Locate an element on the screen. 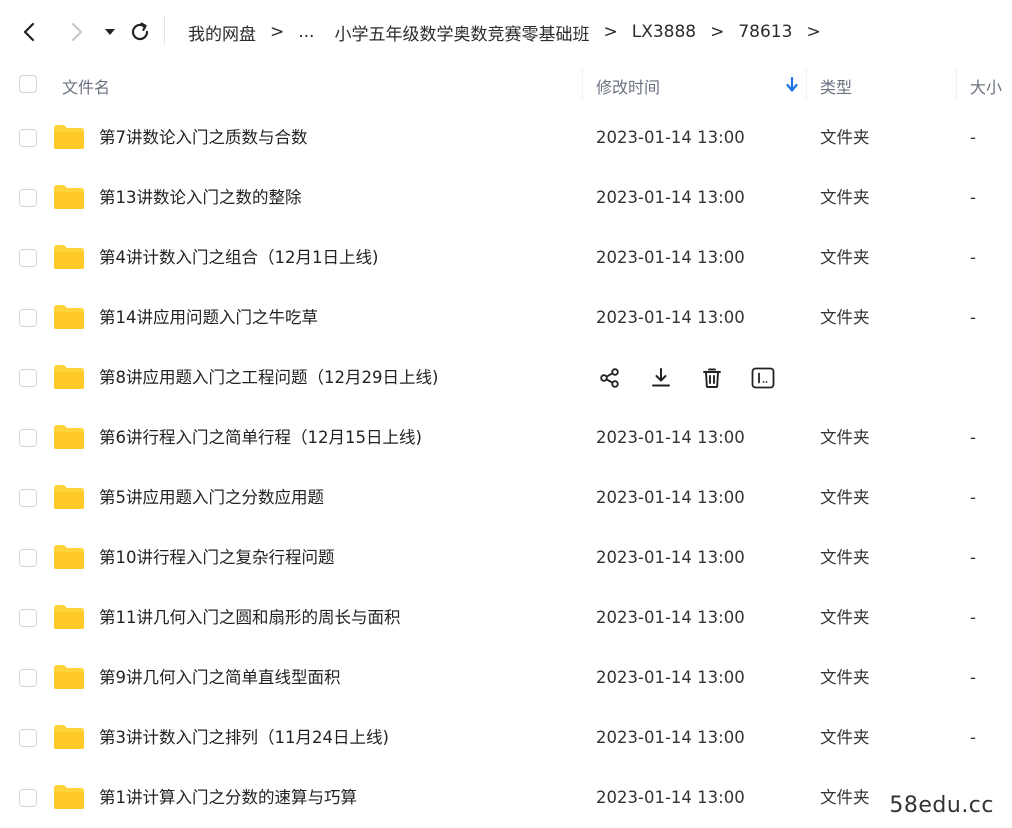  column-header-size: 大小 is located at coordinates (986, 86).